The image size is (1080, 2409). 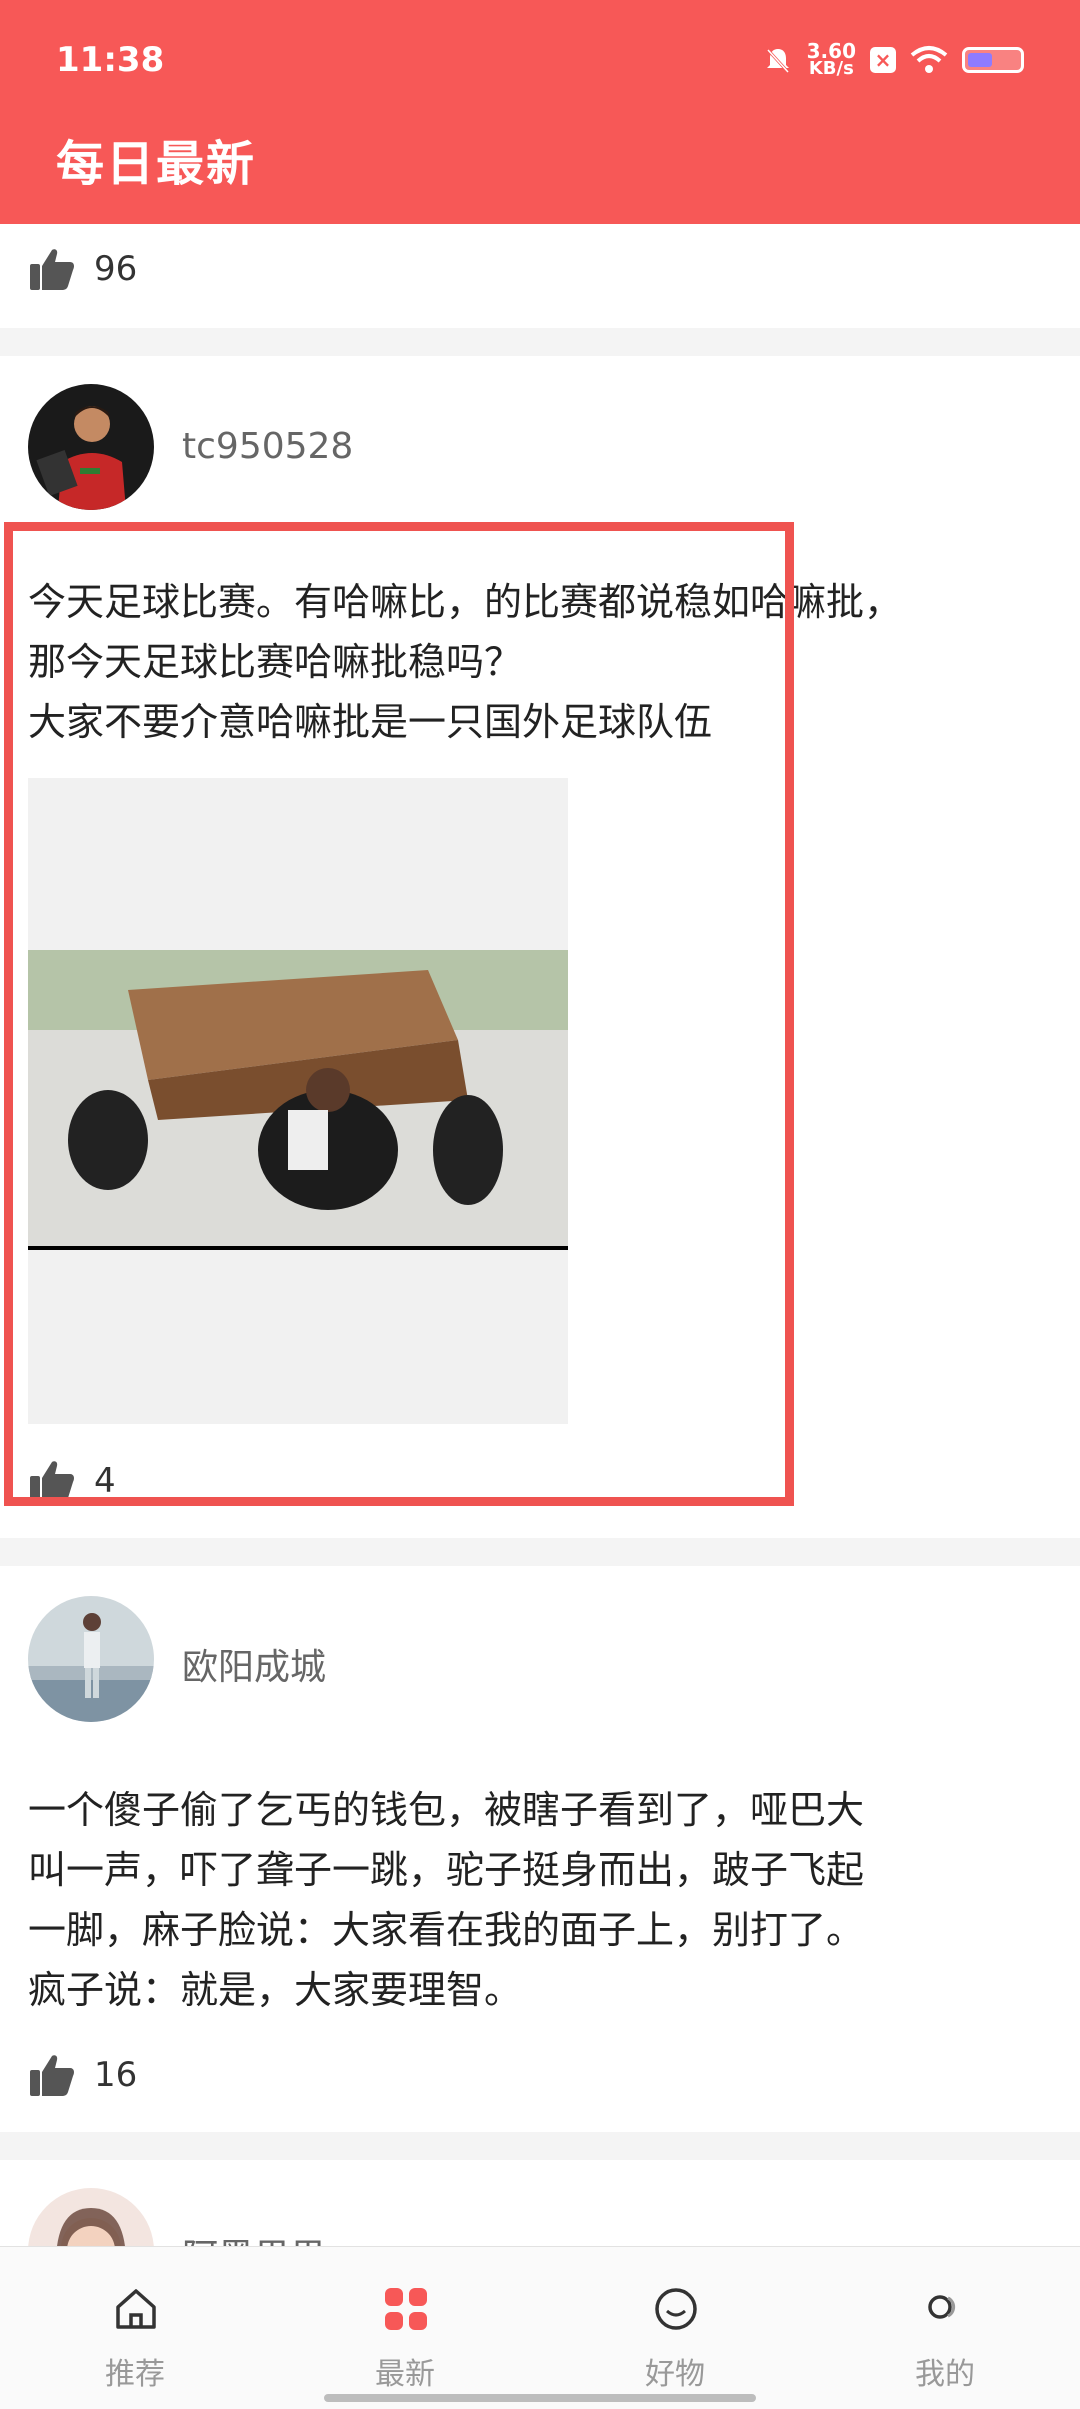 I want to click on battery-icon, so click(x=993, y=60).